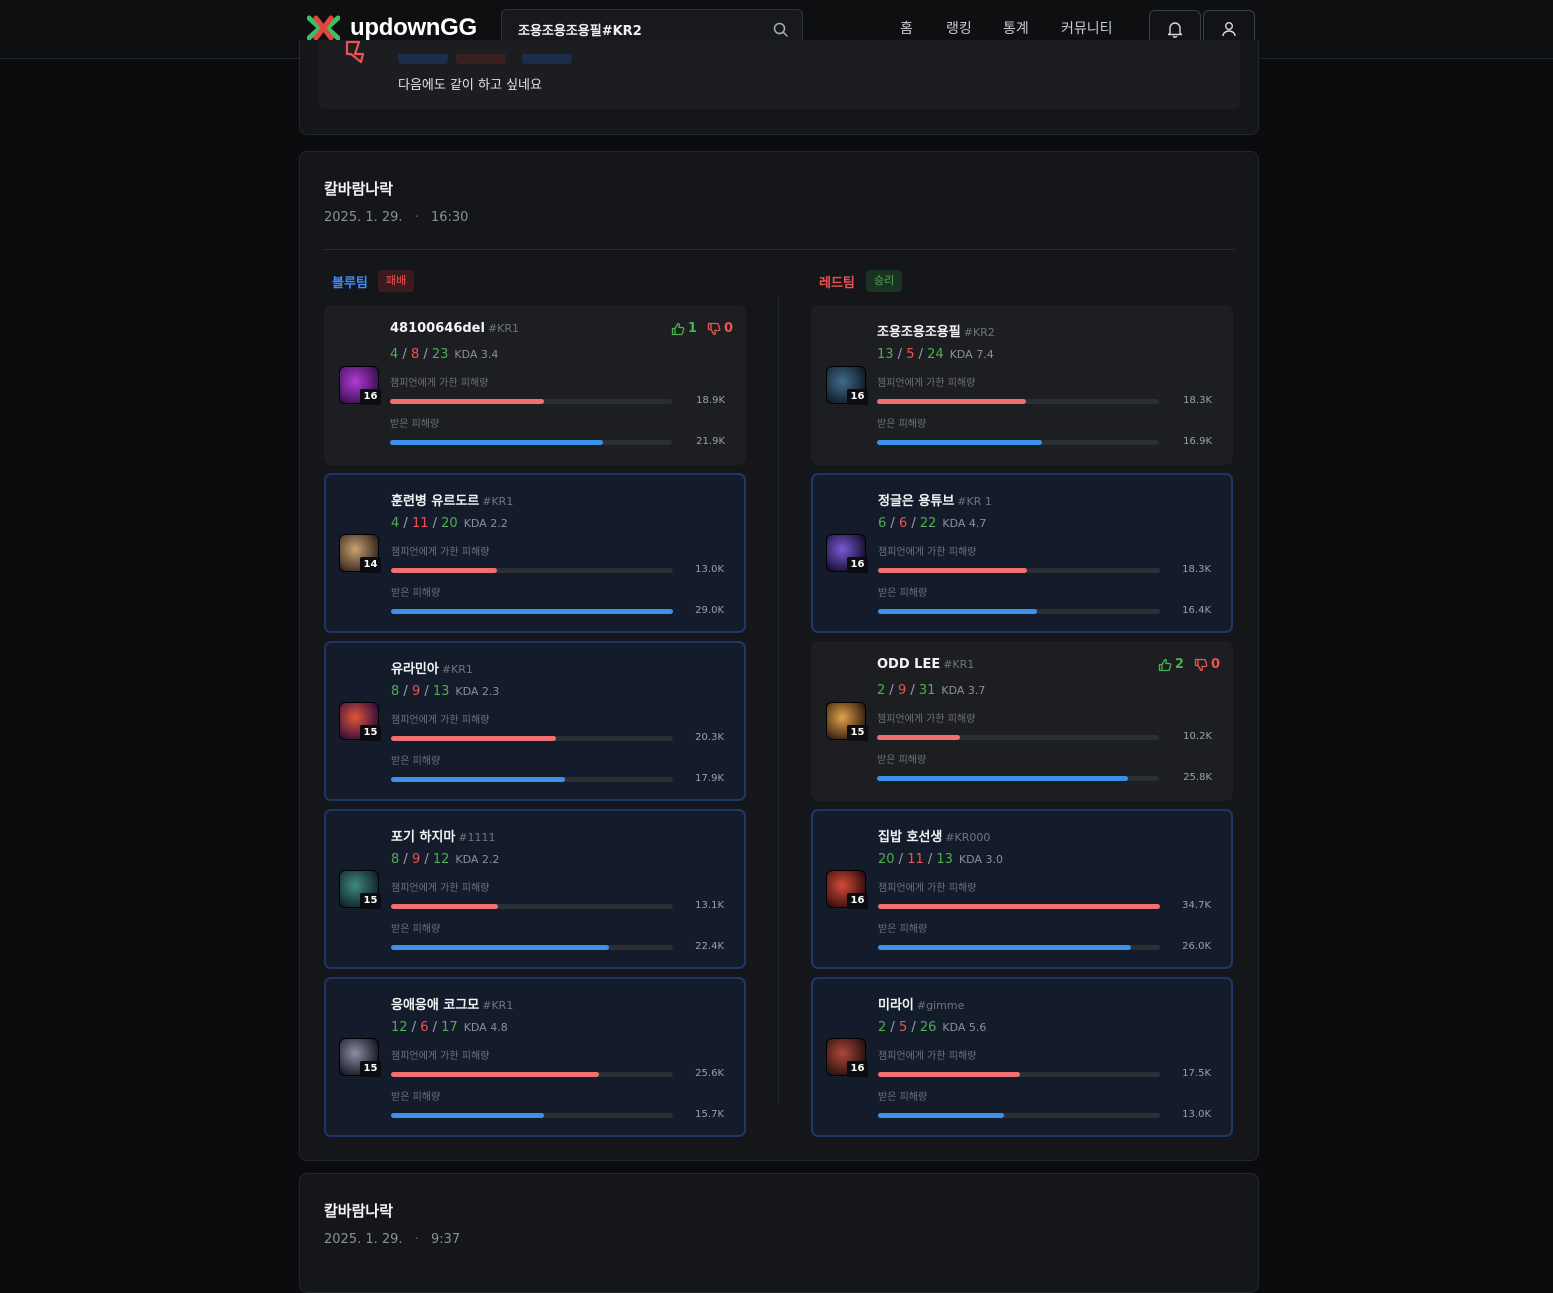 This screenshot has height=1293, width=1553. What do you see at coordinates (780, 29) in the screenshot?
I see `search-icon` at bounding box center [780, 29].